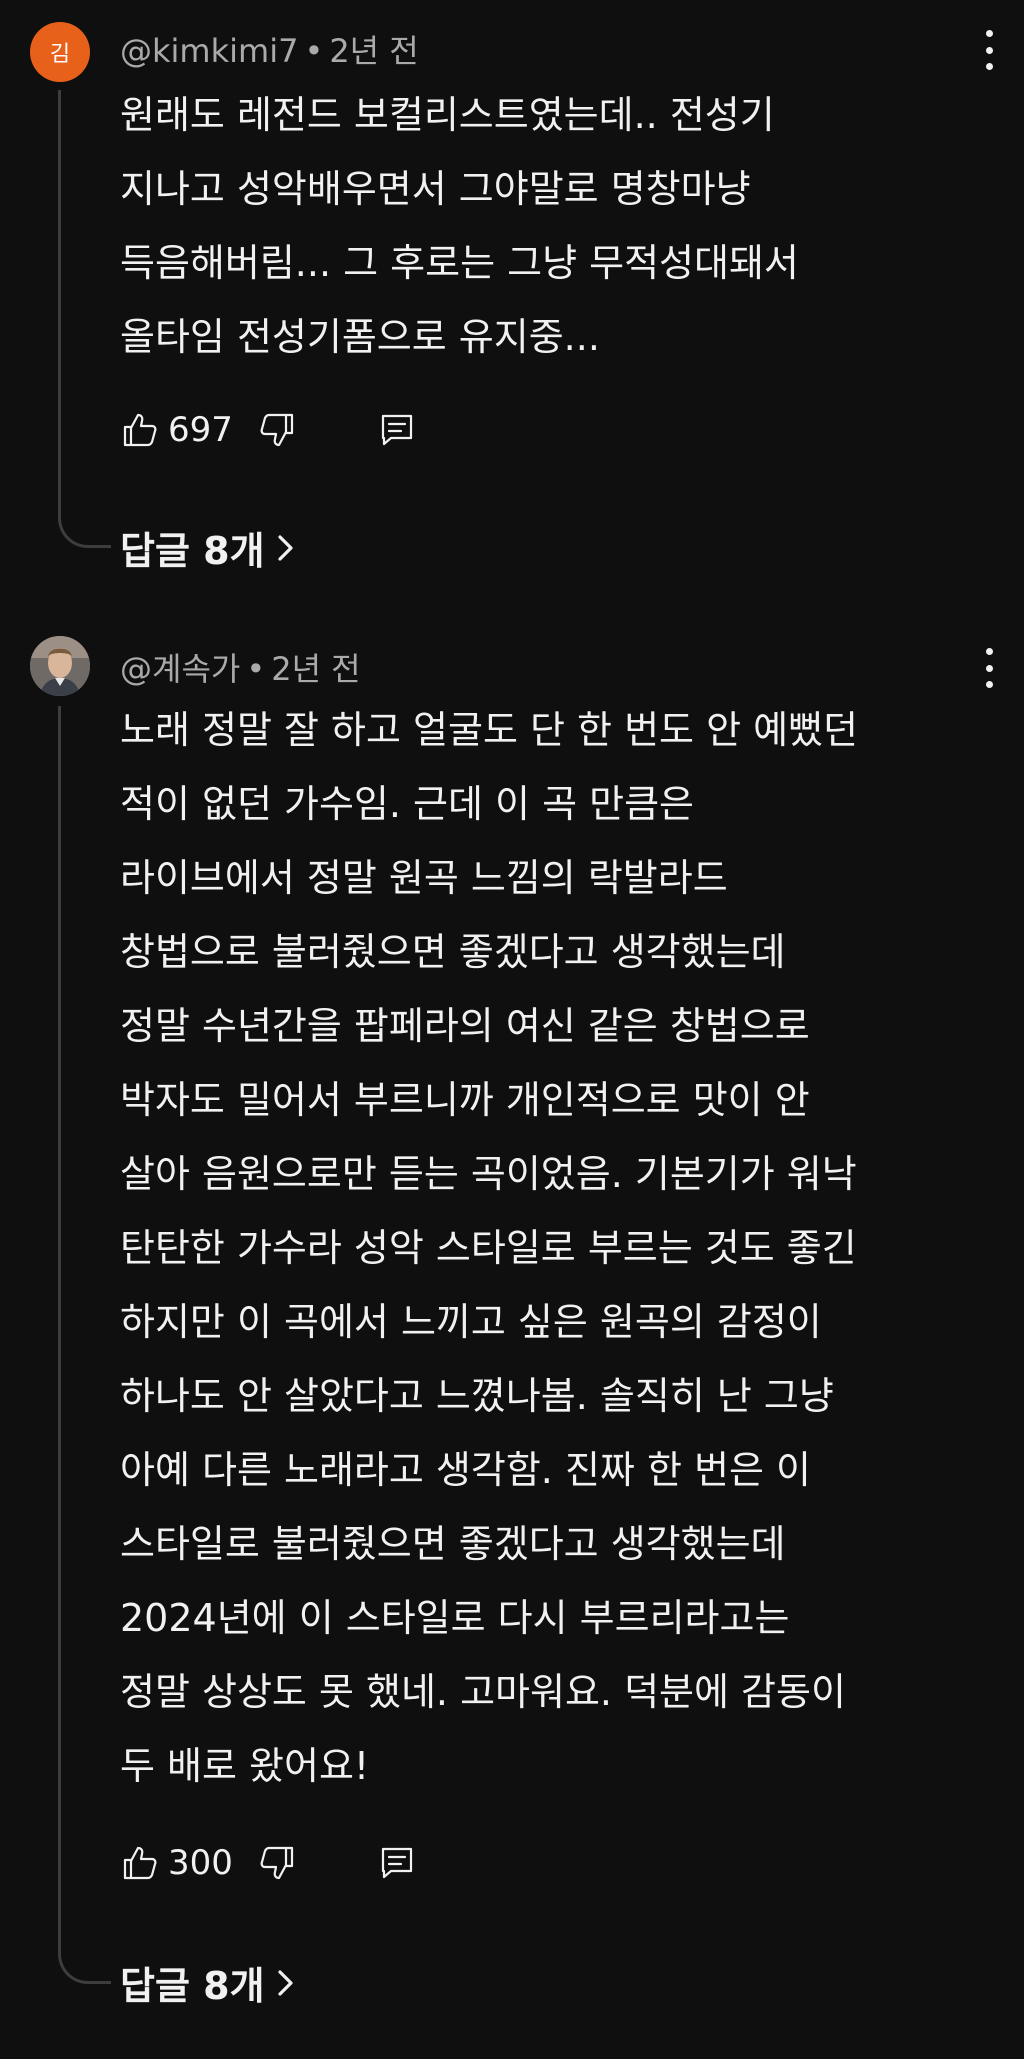  Describe the element at coordinates (465, 1026) in the screenshot. I see `comment-line: 정말 수년간을 팝페라의 여신 같은 창법으로` at that location.